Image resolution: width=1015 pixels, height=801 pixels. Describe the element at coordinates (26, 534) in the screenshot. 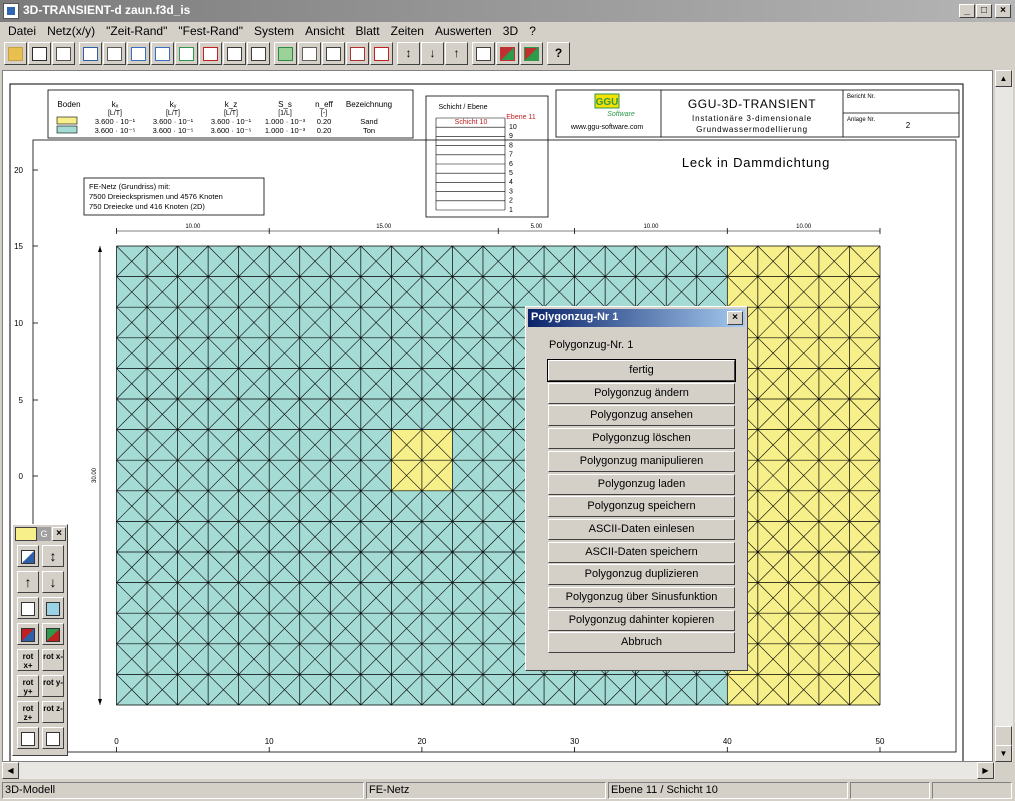

I see `palette-pen-icon` at that location.